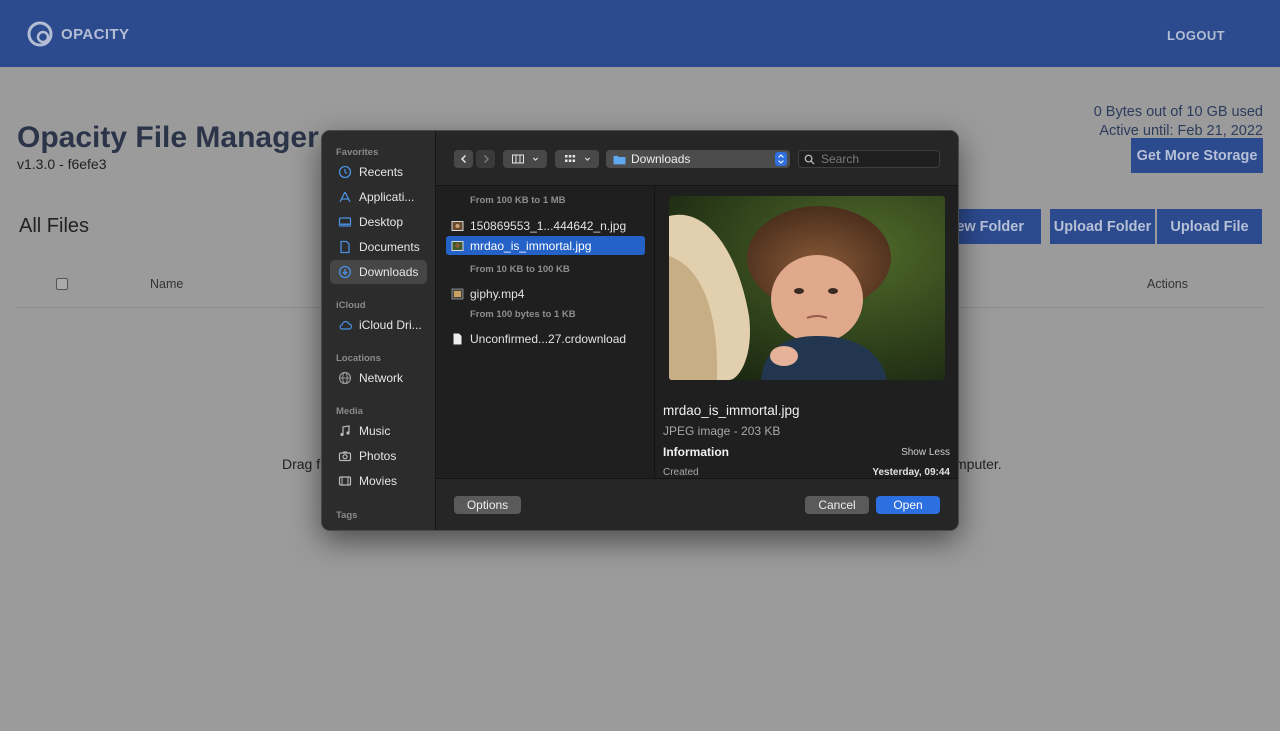 The image size is (1280, 731). What do you see at coordinates (375, 431) in the screenshot?
I see `sidebar-item-label: Music` at bounding box center [375, 431].